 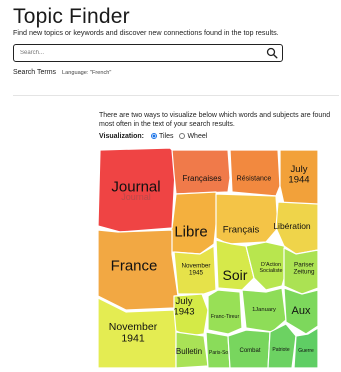 I want to click on tile-july-1943: July 1943, so click(x=191, y=315).